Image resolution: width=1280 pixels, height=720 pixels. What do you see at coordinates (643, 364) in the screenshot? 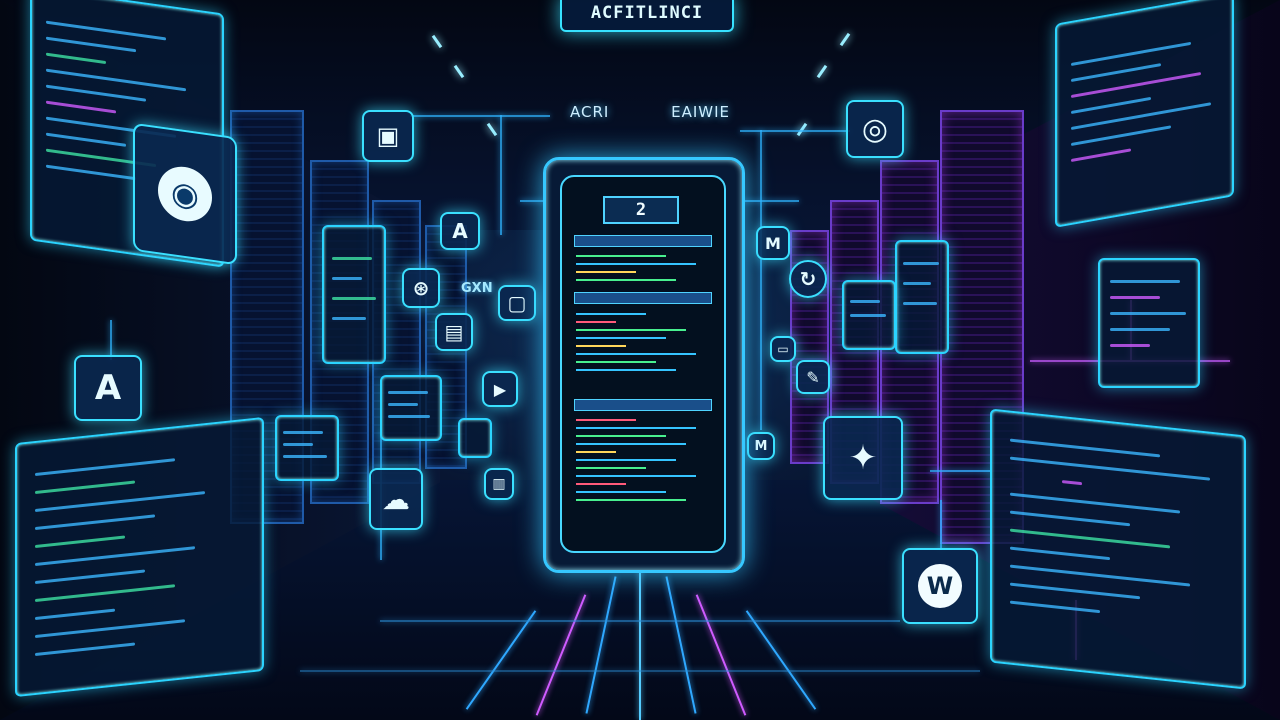
I see `device-screen` at bounding box center [643, 364].